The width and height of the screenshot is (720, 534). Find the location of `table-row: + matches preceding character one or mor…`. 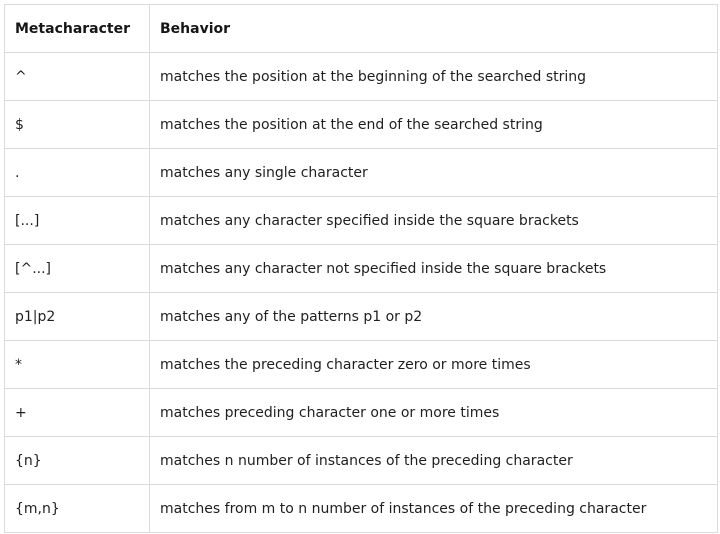

table-row: + matches preceding character one or mor… is located at coordinates (361, 412).